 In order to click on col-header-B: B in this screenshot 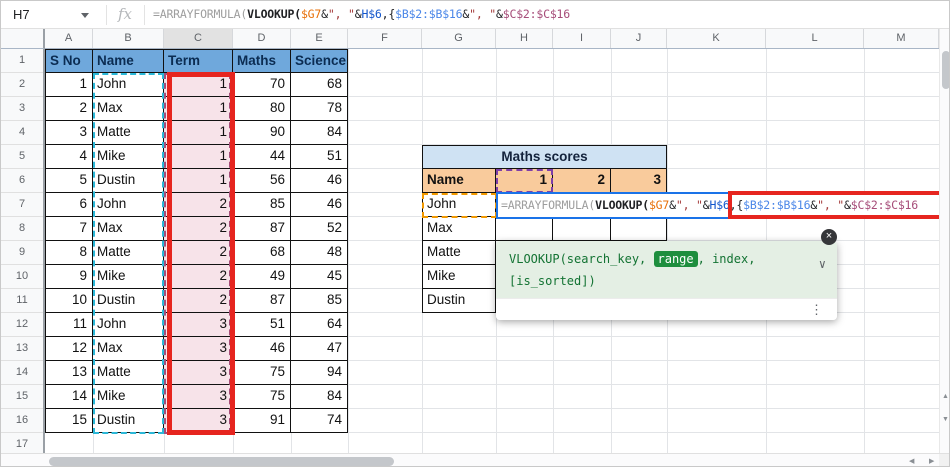, I will do `click(128, 38)`.